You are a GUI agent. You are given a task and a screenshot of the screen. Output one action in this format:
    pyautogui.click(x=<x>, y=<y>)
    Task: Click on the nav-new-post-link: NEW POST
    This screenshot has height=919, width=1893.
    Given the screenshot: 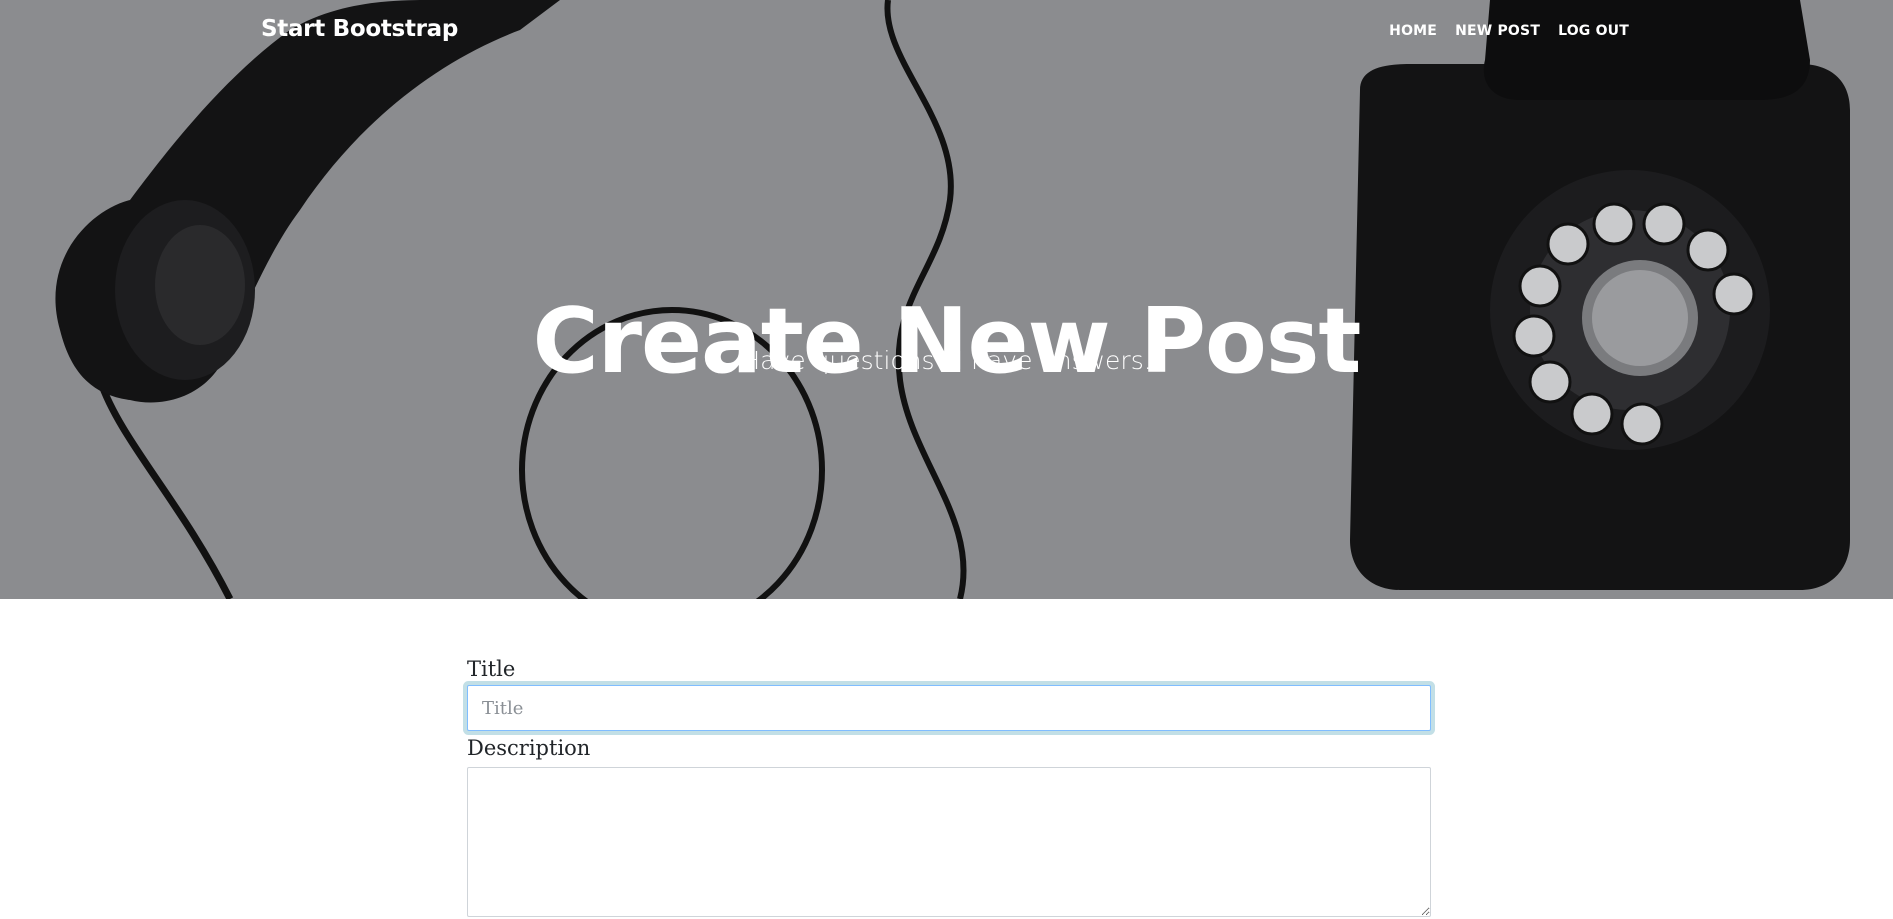 What is the action you would take?
    pyautogui.click(x=1497, y=31)
    